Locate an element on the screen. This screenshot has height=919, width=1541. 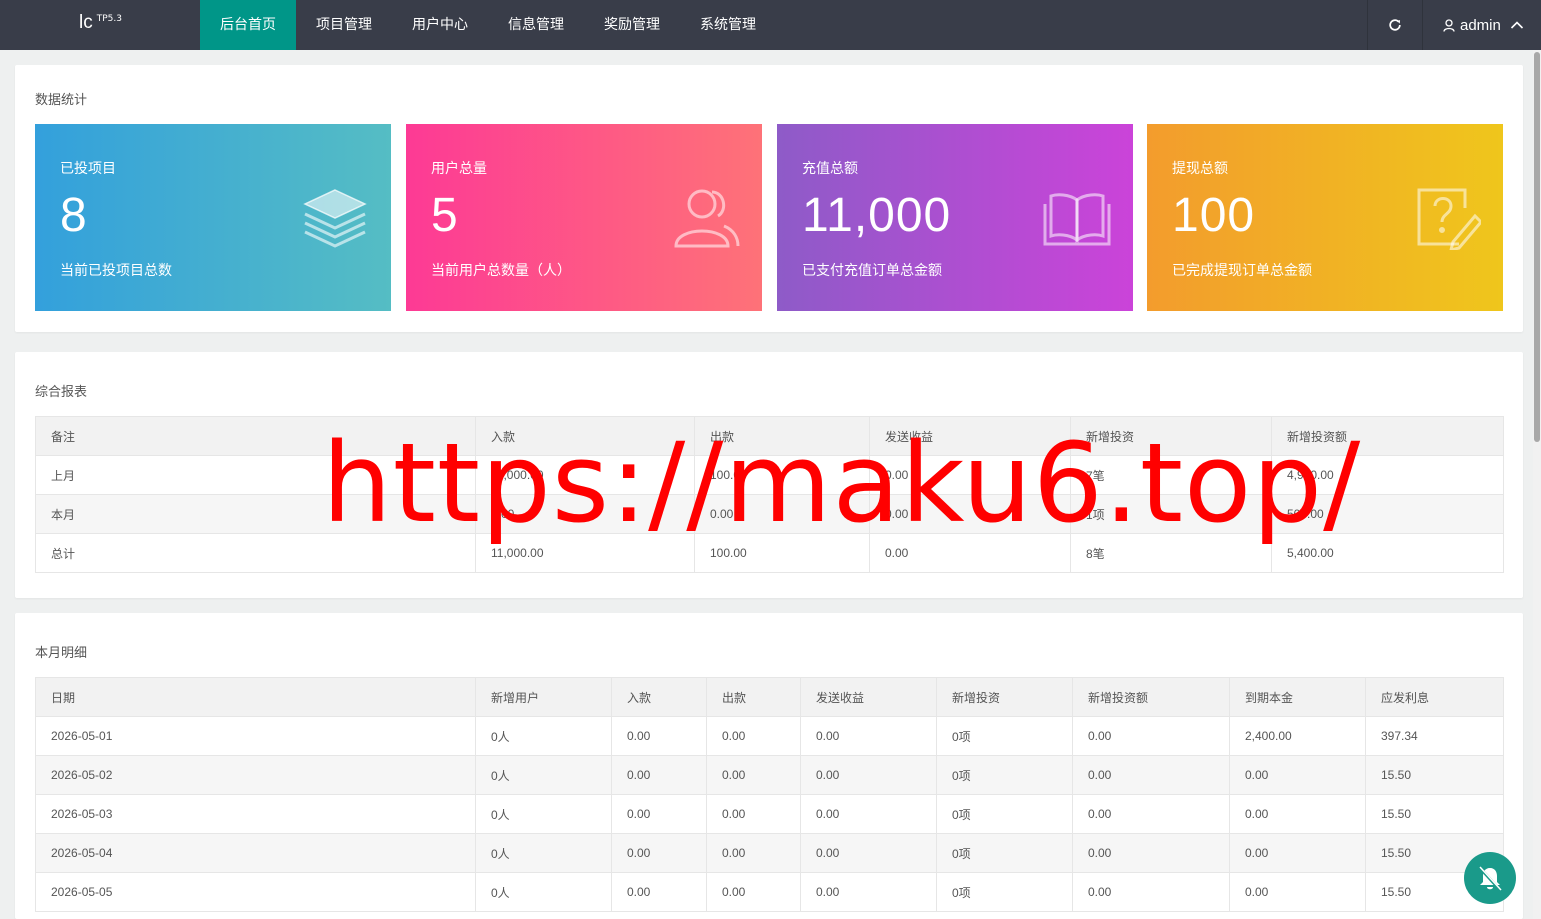
logo: lc TP5.3 is located at coordinates (100, 25).